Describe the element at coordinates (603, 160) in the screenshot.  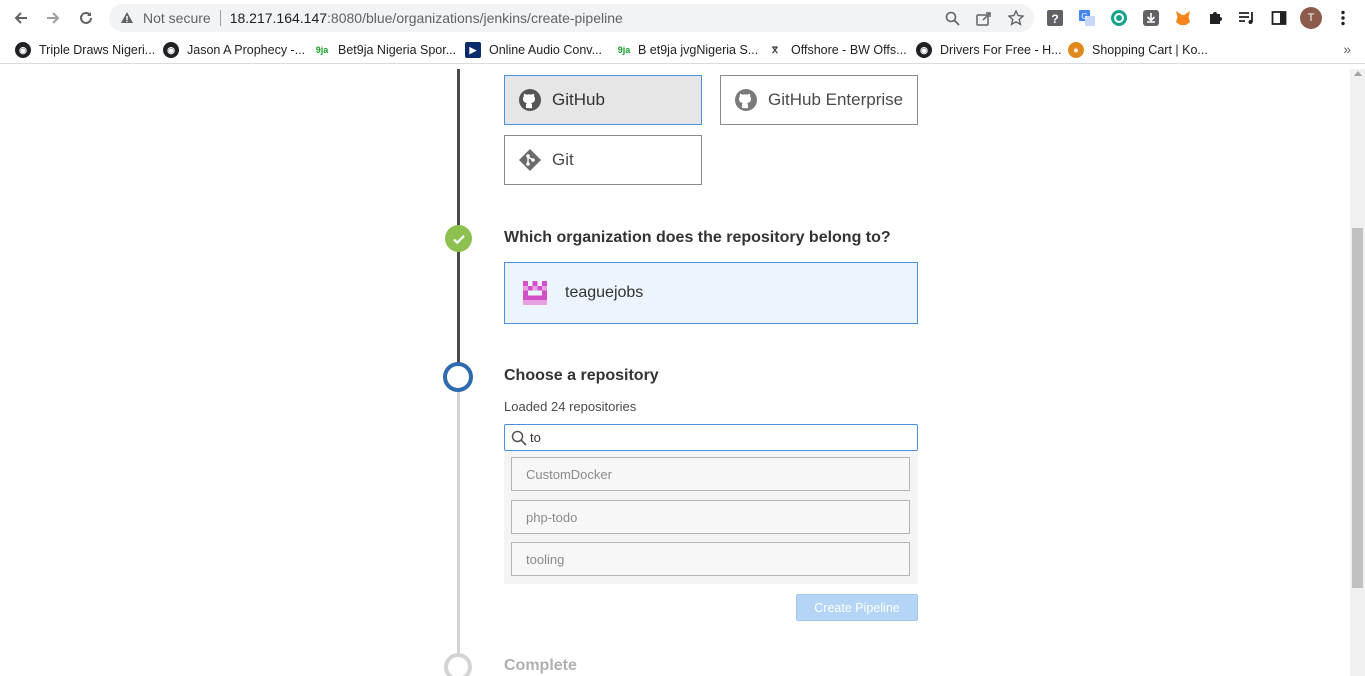
I see `git-button: Git` at that location.